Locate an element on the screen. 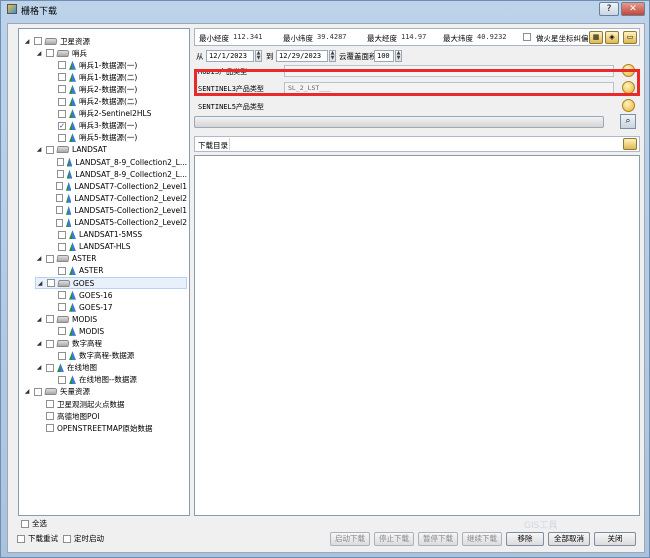  download-dir-input is located at coordinates (424, 144).